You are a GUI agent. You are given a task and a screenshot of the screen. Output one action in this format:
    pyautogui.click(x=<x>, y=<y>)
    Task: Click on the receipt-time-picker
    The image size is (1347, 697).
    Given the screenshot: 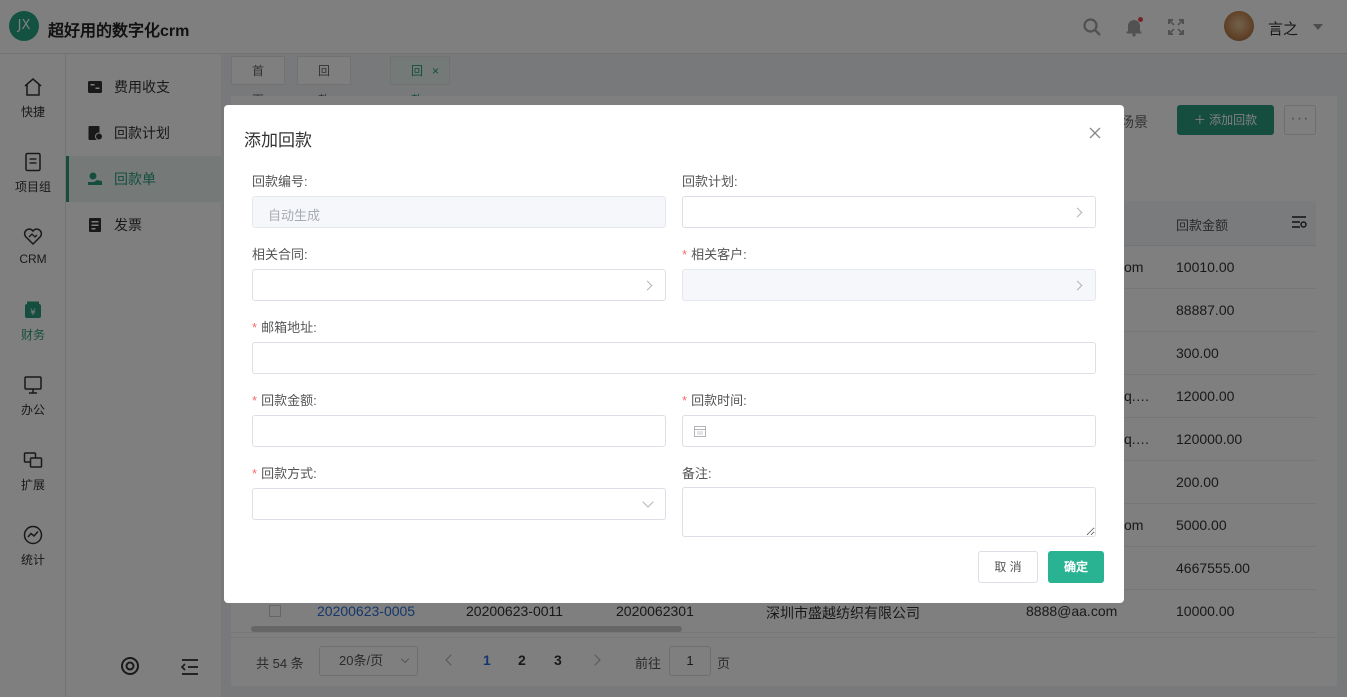 What is the action you would take?
    pyautogui.click(x=889, y=431)
    